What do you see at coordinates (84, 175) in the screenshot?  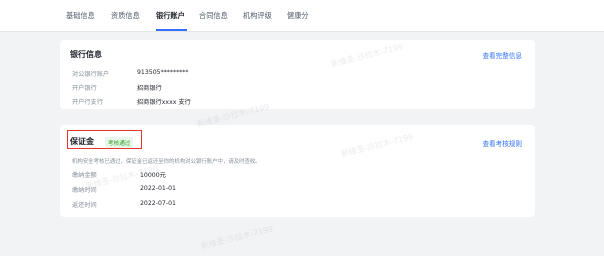 I see `field-label: 缴纳金额` at bounding box center [84, 175].